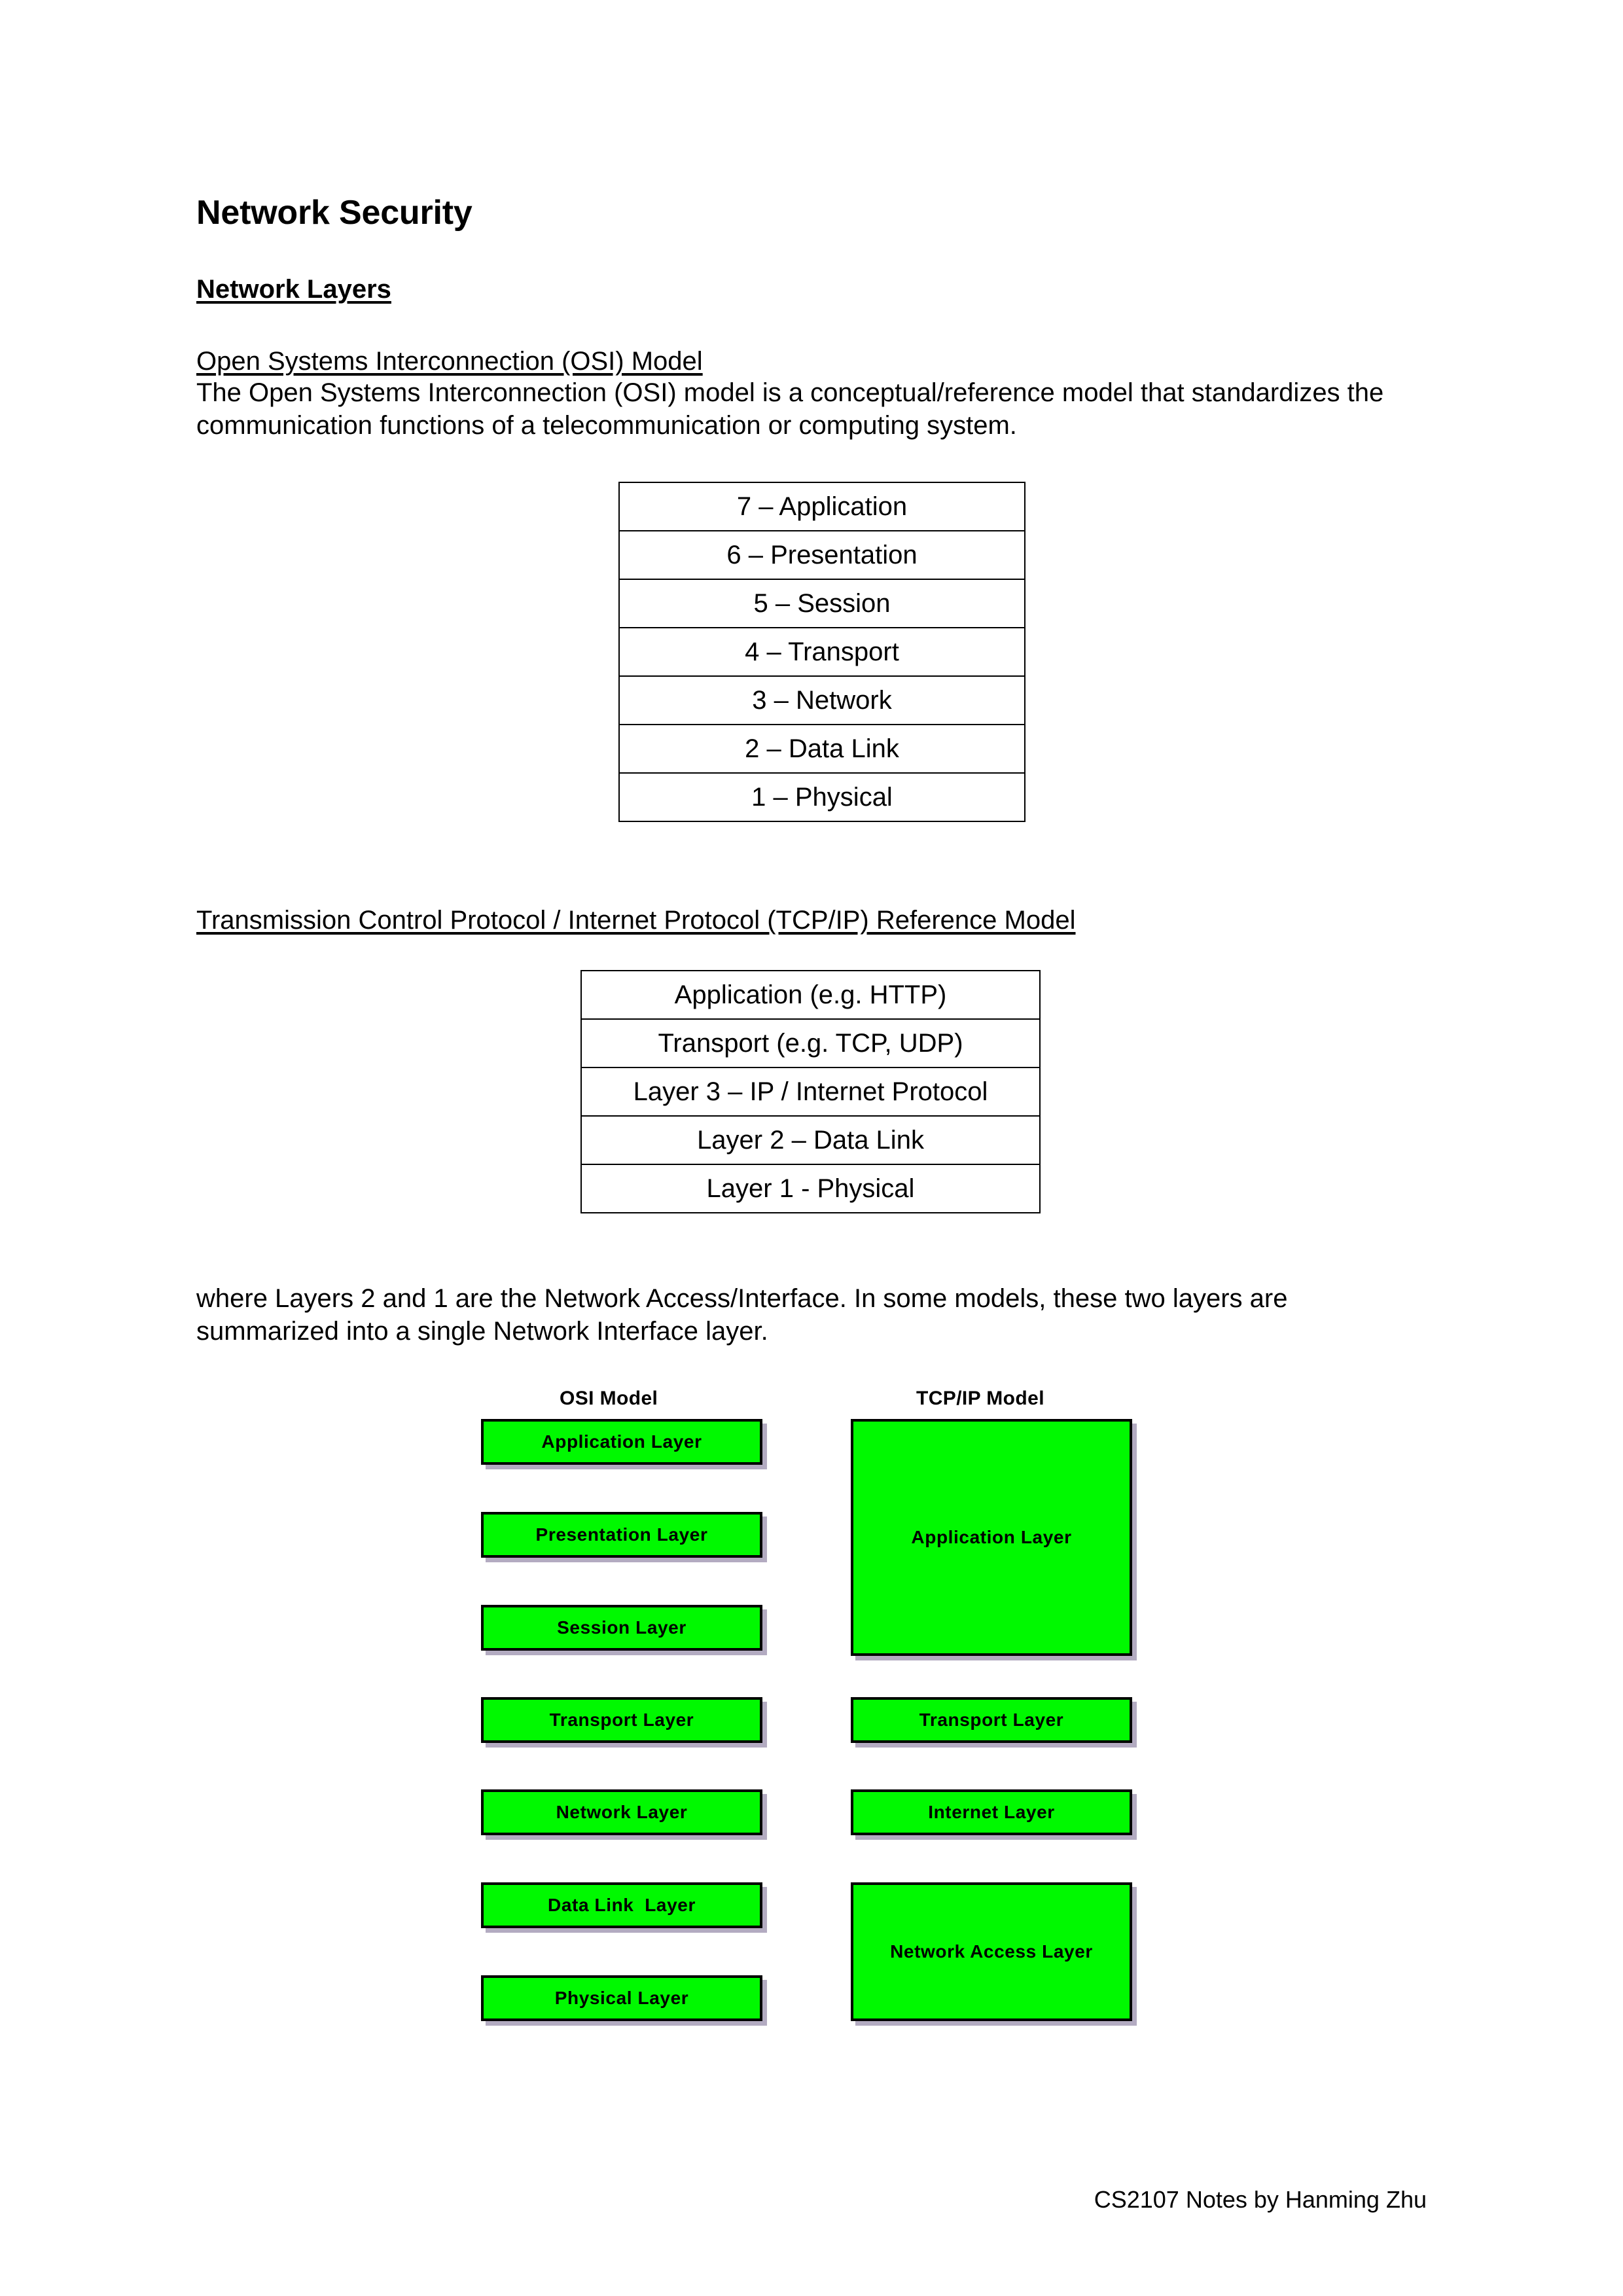  I want to click on table-row: Layer 2 – Data Link, so click(810, 1140).